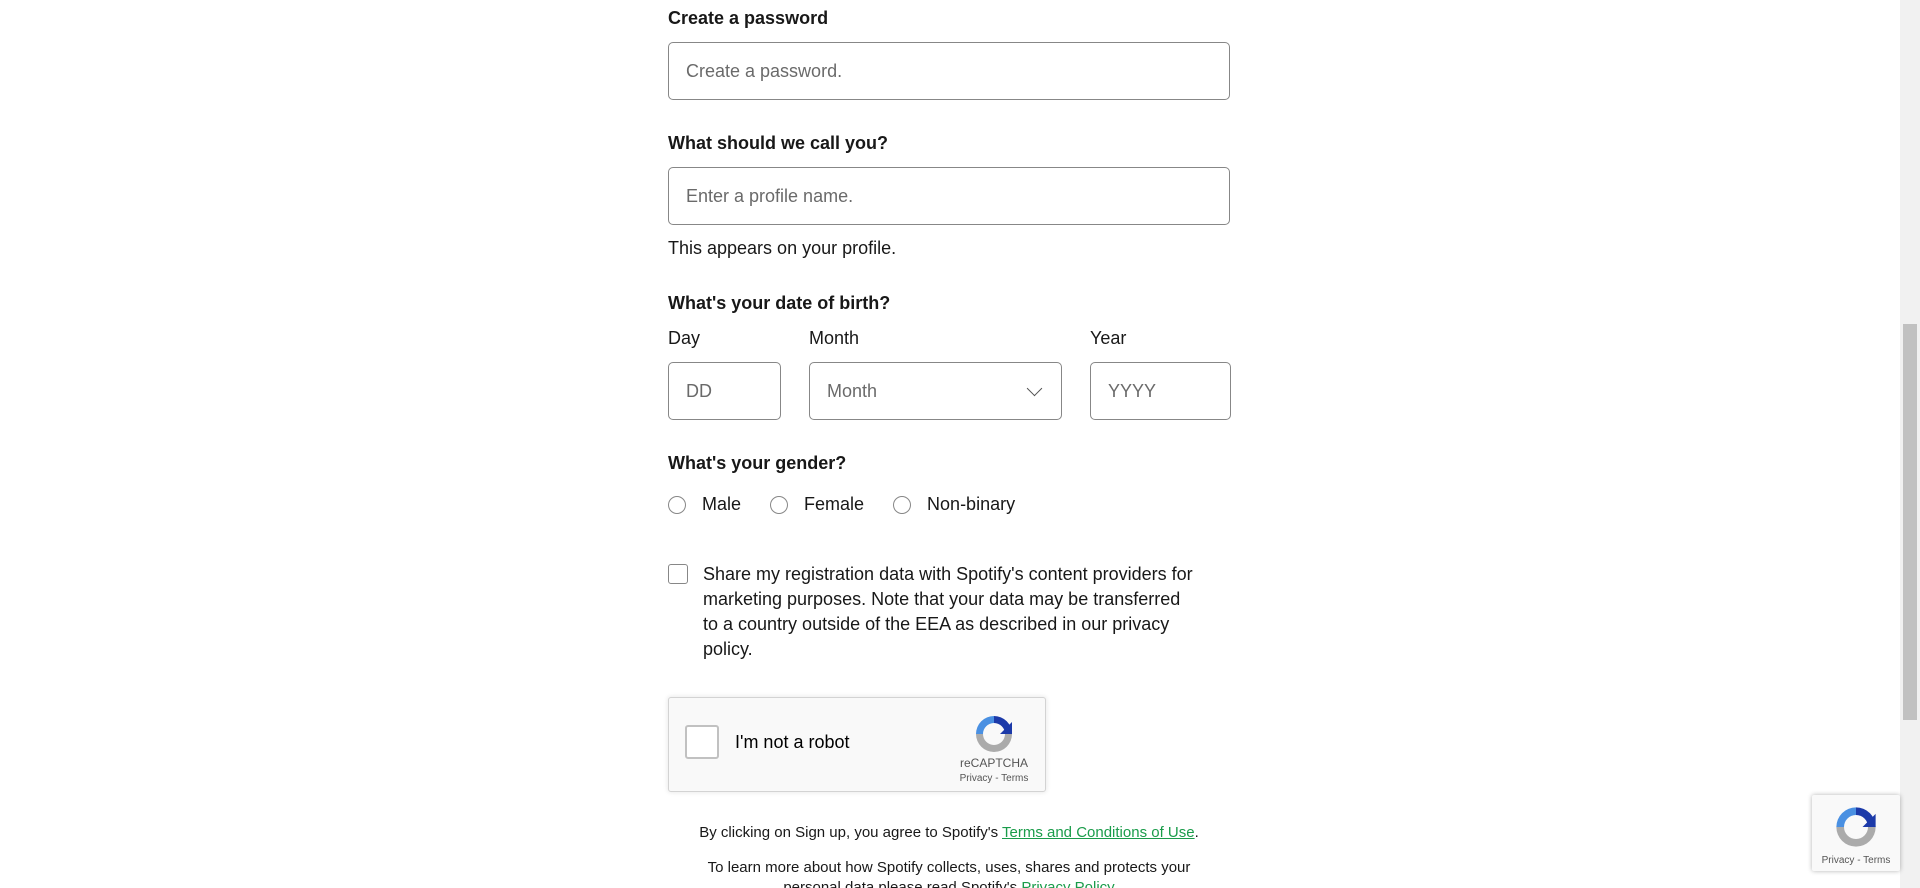 The width and height of the screenshot is (1920, 888). Describe the element at coordinates (834, 504) in the screenshot. I see `gender-option-label: Female` at that location.